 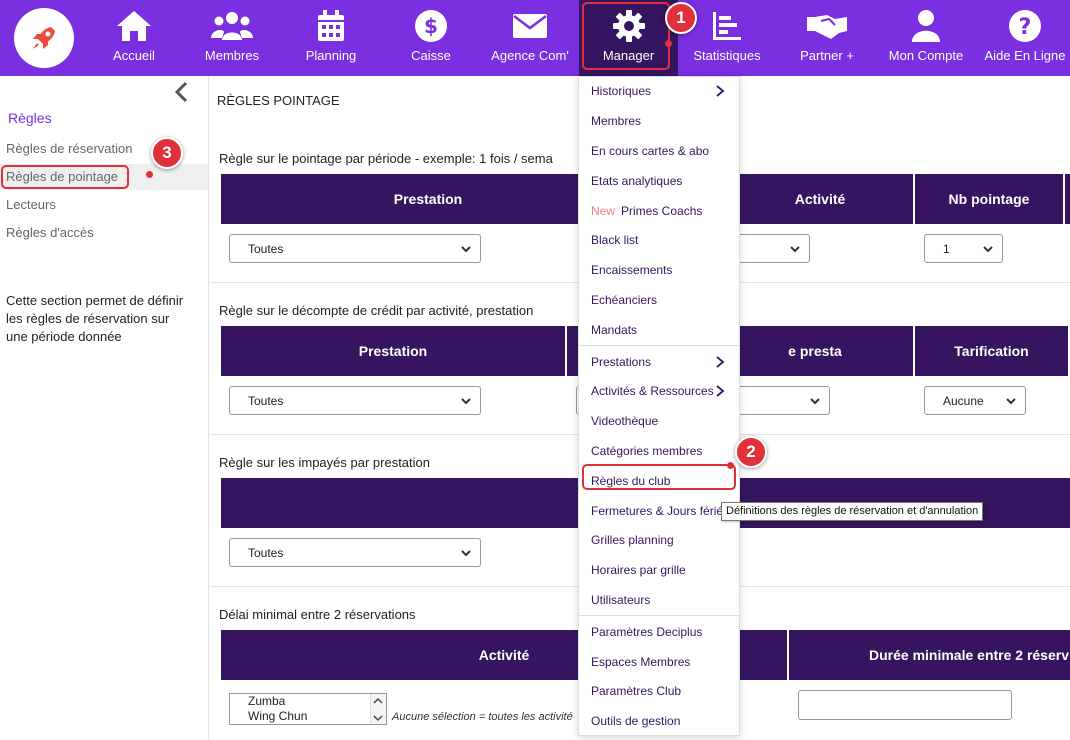 What do you see at coordinates (926, 55) in the screenshot?
I see `nav-label: Mon Compte` at bounding box center [926, 55].